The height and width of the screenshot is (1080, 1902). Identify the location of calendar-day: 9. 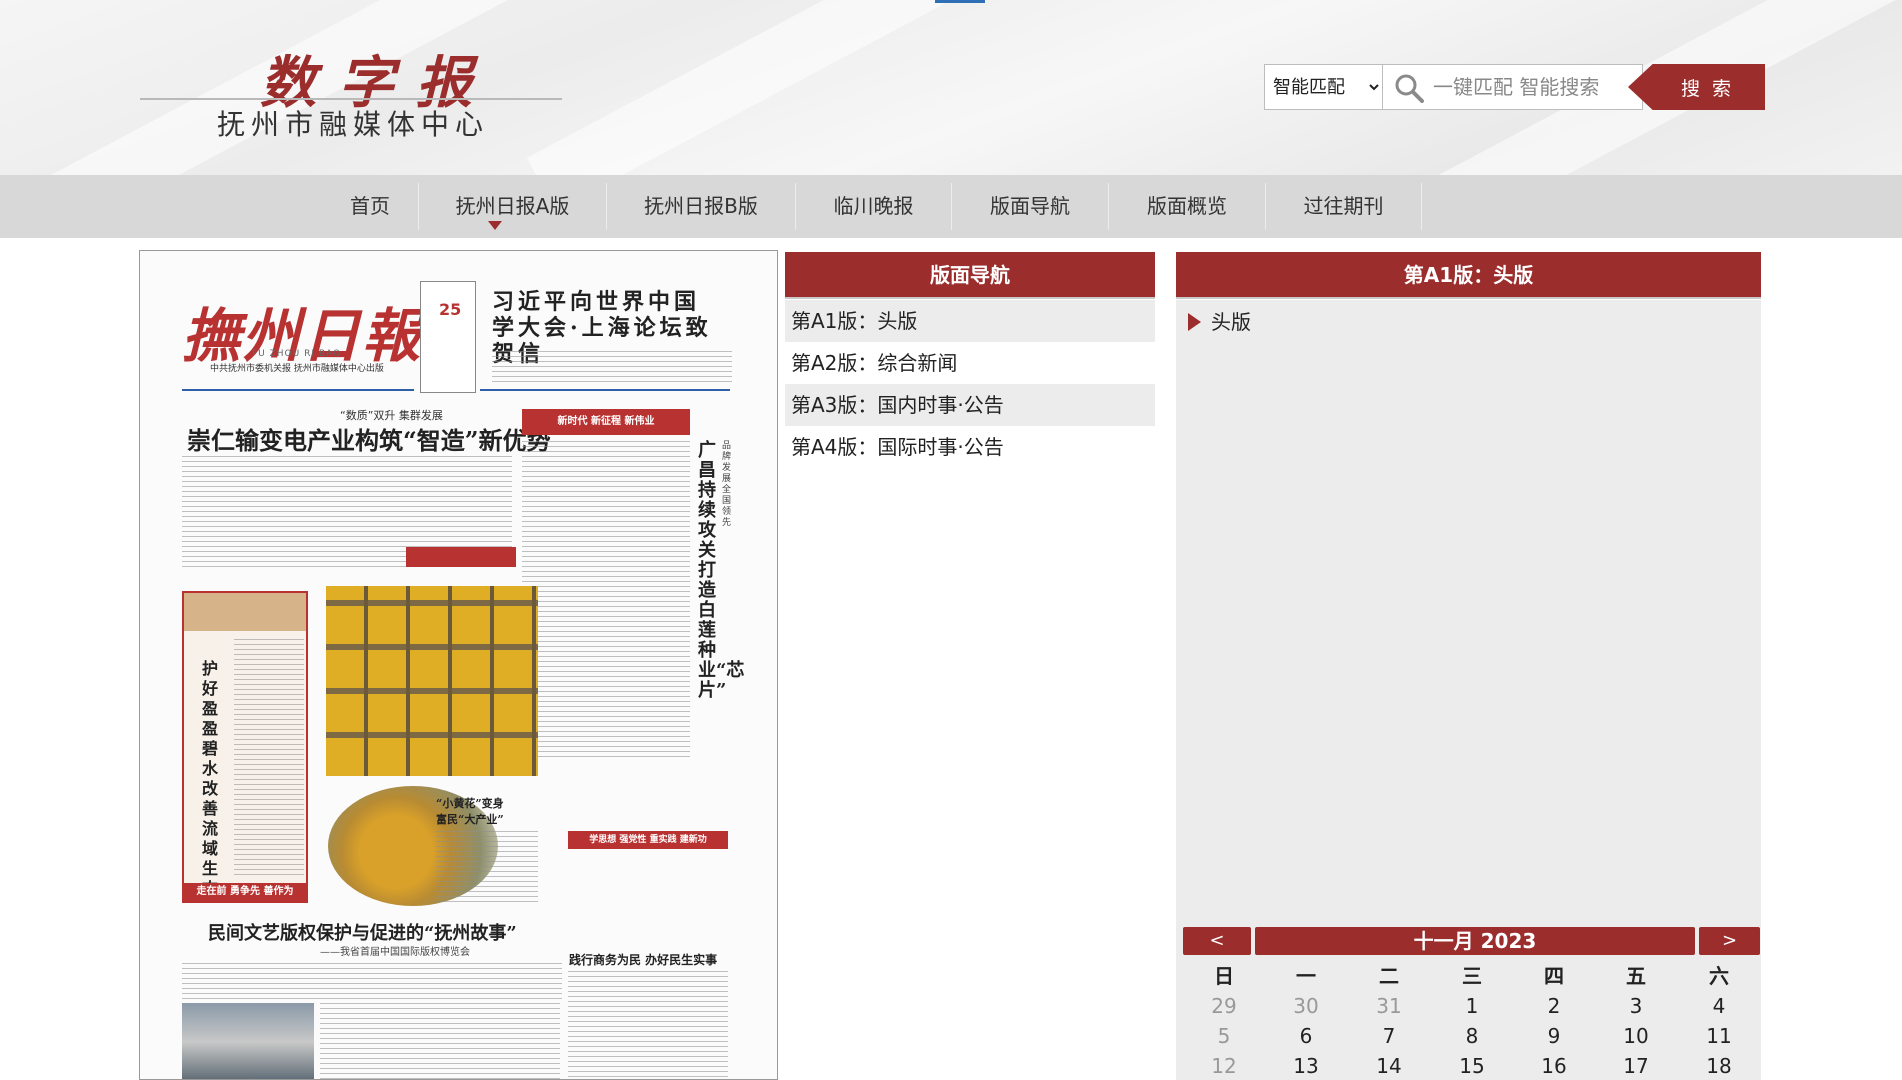
(1554, 1036).